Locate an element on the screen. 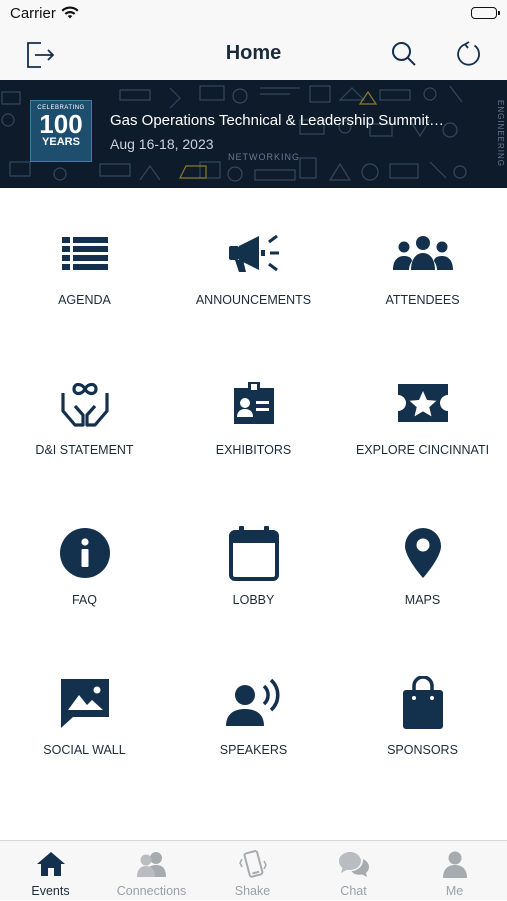 This screenshot has width=507, height=901. tile-agenda: AGENDA is located at coordinates (84, 265).